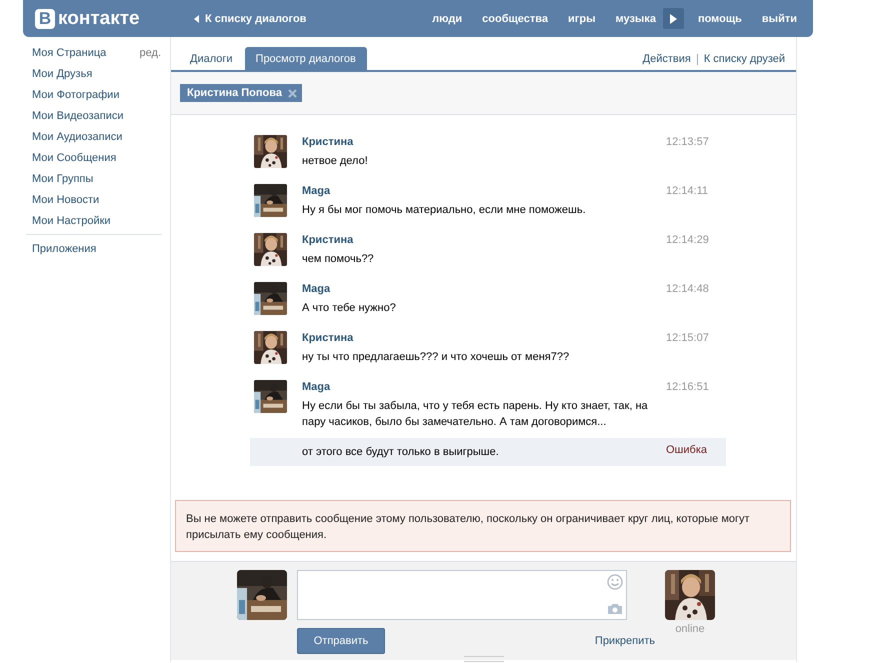 This screenshot has height=663, width=877. I want to click on message-time: 12:15:07, so click(688, 339).